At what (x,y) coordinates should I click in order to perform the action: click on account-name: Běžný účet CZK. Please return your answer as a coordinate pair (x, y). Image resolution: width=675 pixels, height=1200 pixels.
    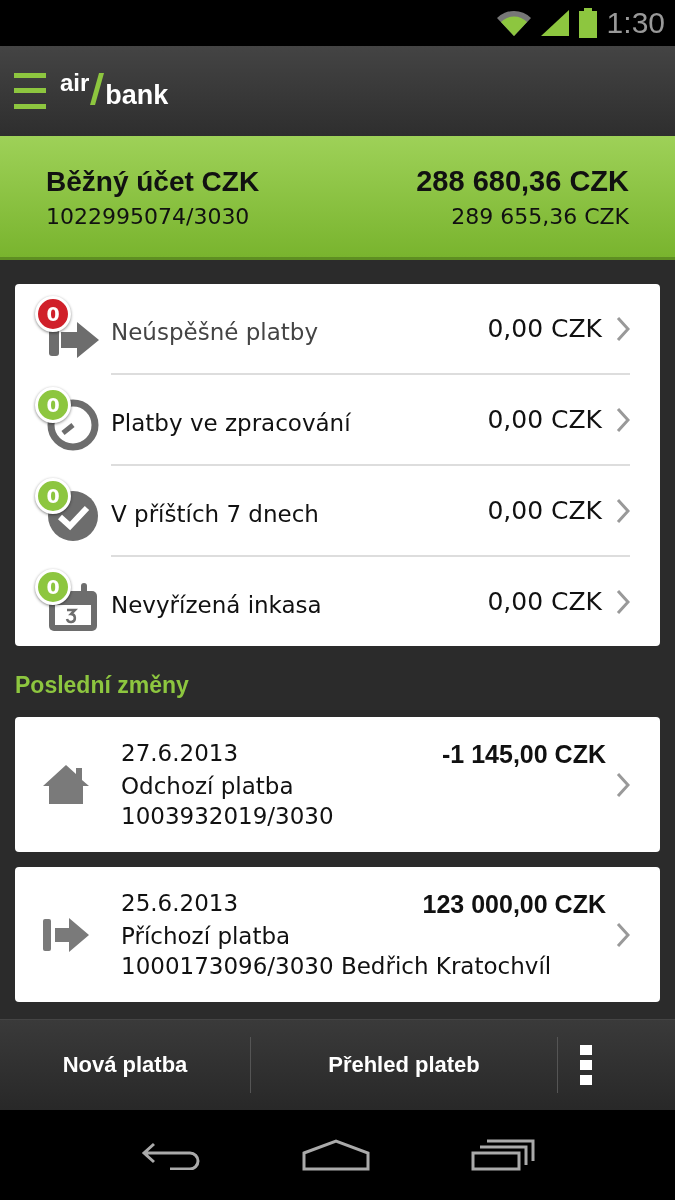
    Looking at the image, I should click on (153, 181).